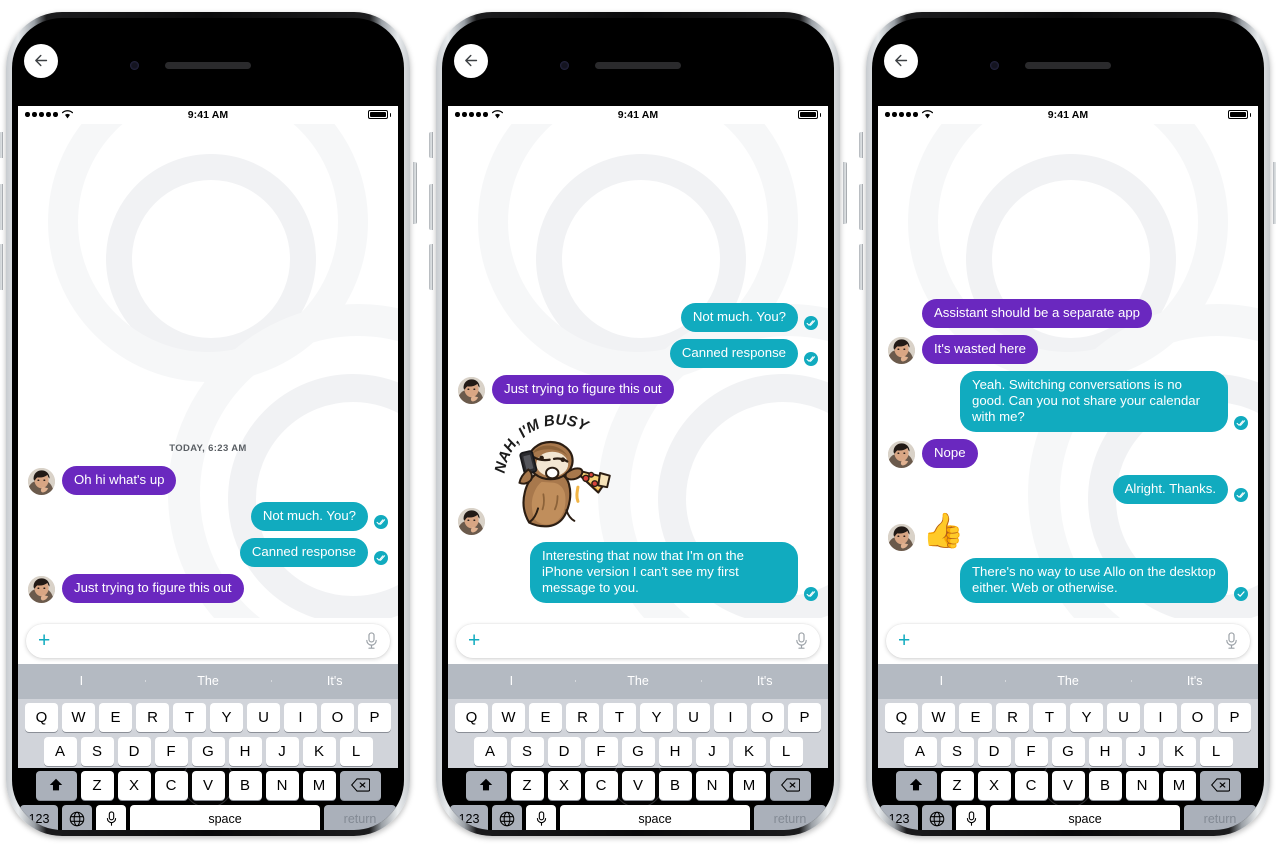 Image resolution: width=1276 pixels, height=847 pixels. I want to click on message-bubble: Nope, so click(950, 453).